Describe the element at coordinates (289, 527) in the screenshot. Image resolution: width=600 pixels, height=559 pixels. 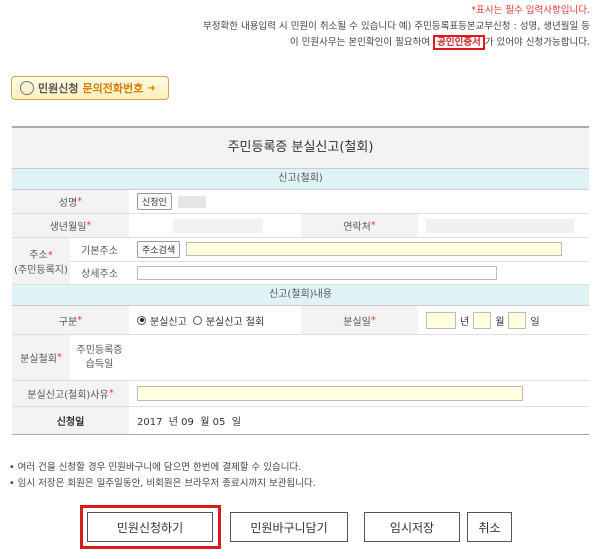
I see `basket-button: 민원바구니담기` at that location.